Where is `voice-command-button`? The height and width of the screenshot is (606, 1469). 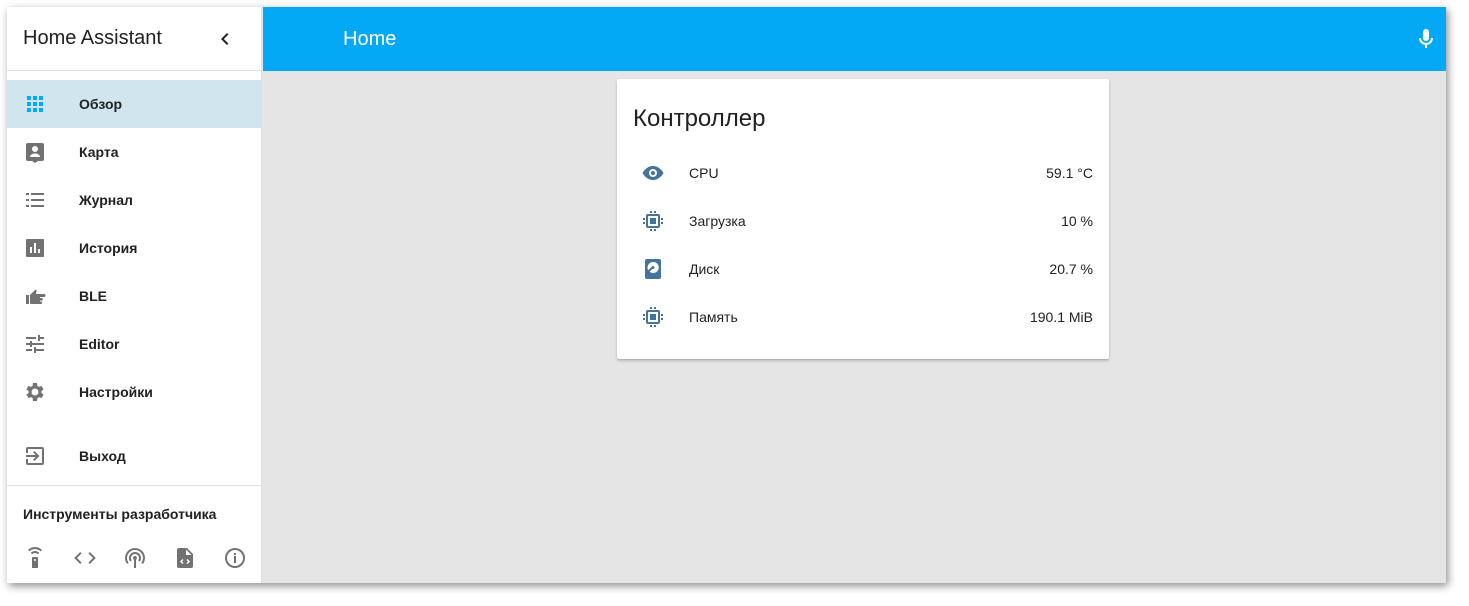 voice-command-button is located at coordinates (1426, 39).